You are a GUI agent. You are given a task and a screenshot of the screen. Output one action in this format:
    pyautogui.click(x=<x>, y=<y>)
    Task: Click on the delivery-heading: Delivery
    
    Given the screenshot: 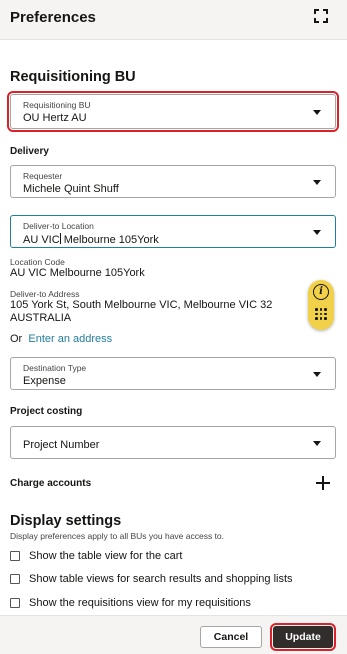 What is the action you would take?
    pyautogui.click(x=29, y=151)
    